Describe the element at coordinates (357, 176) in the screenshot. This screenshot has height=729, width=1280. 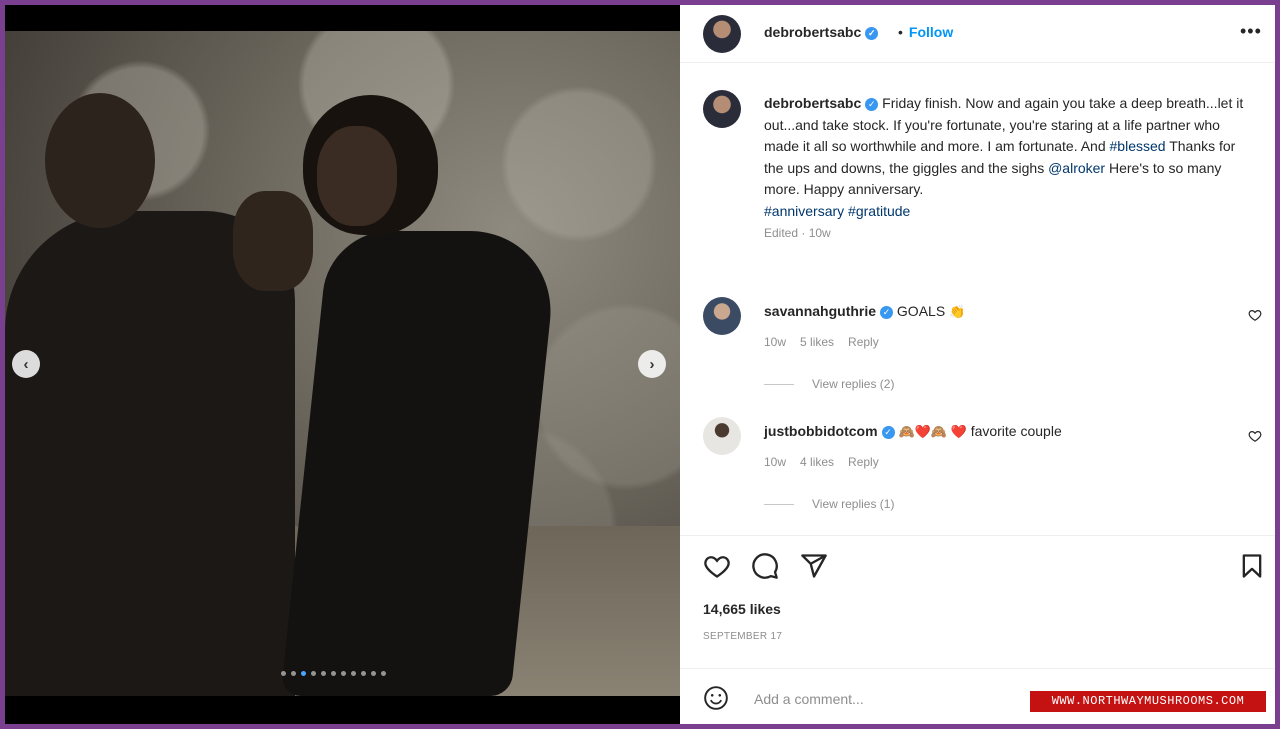
I see `photo-face-woman` at that location.